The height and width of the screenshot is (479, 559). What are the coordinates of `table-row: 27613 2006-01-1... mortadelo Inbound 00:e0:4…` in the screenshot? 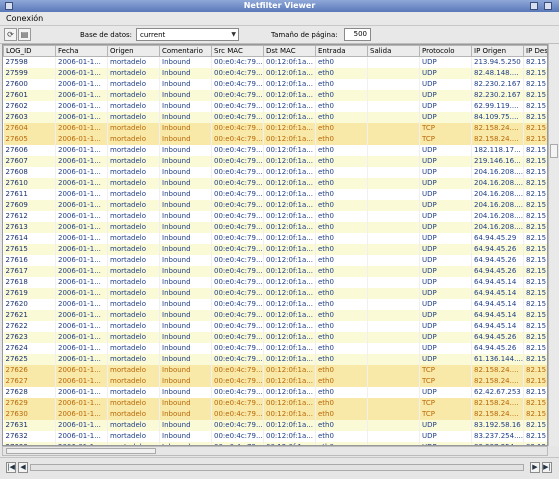 It's located at (275, 227).